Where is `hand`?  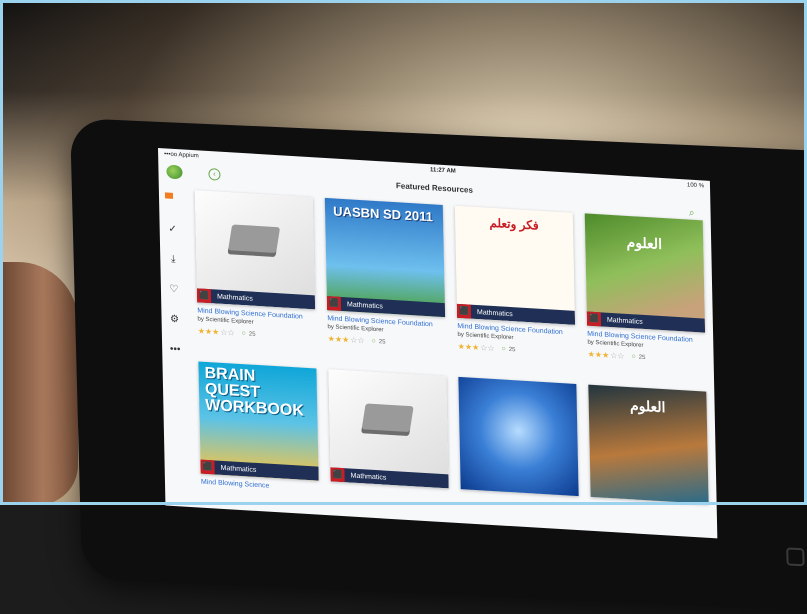 hand is located at coordinates (39, 383).